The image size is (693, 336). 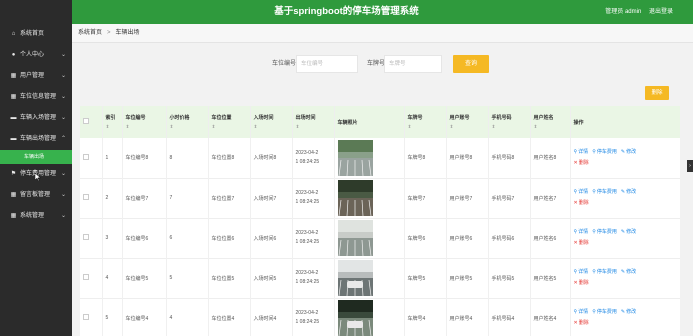 I want to click on row-actions-line: ⚲详情 ⚲停车费用 ✎修改, so click(x=627, y=312).